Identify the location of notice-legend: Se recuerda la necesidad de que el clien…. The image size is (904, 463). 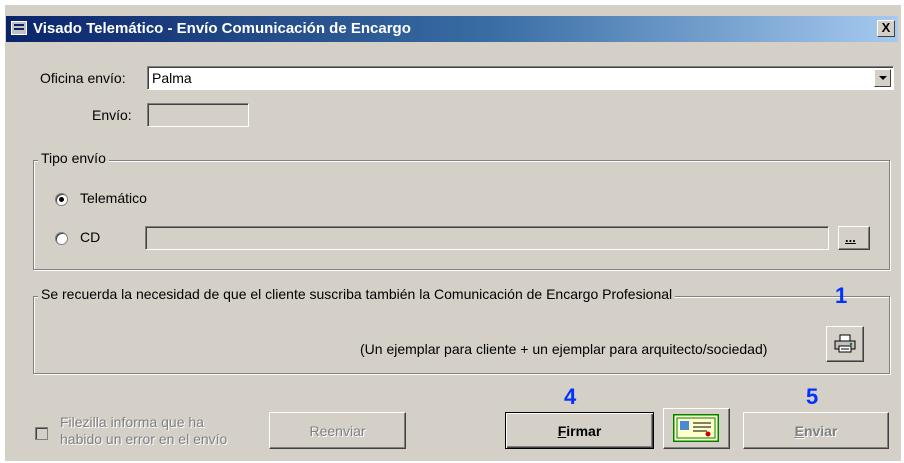
(357, 294).